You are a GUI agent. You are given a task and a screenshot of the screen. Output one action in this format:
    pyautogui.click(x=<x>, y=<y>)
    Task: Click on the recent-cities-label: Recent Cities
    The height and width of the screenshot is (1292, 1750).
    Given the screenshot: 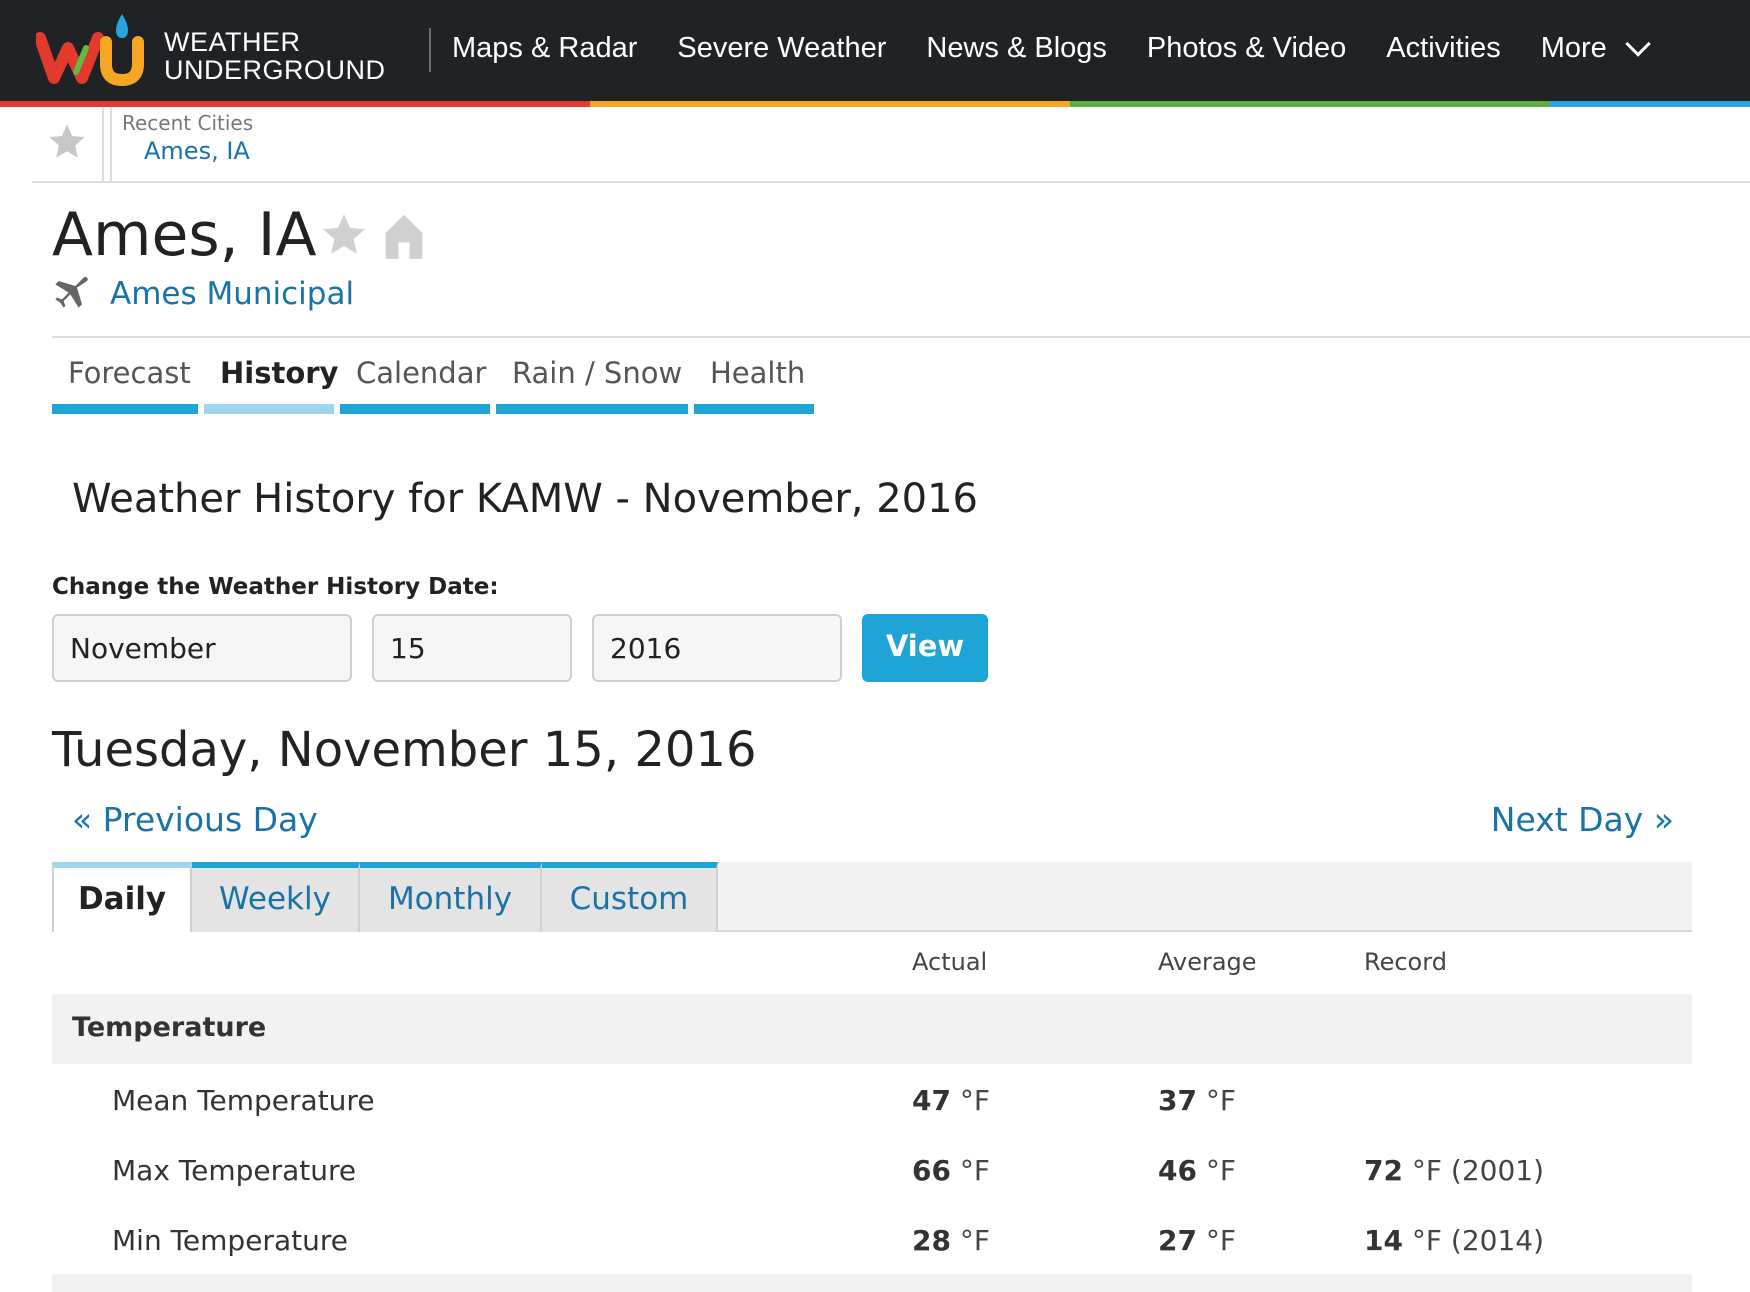 What is the action you would take?
    pyautogui.click(x=188, y=123)
    